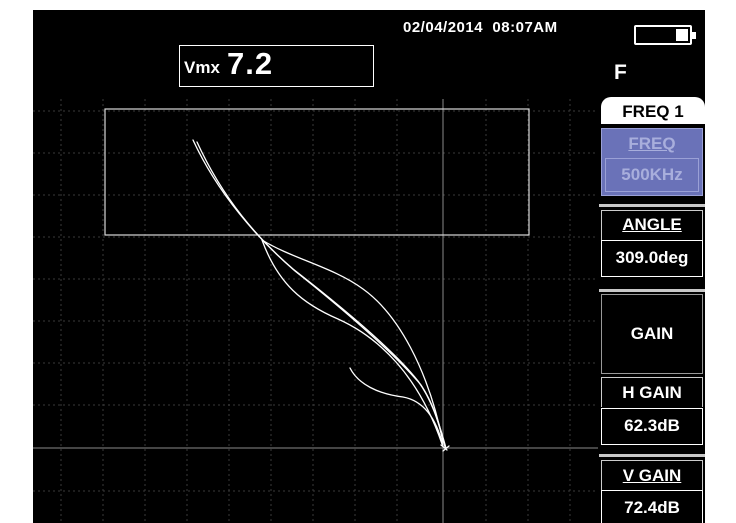 The width and height of the screenshot is (736, 523). I want to click on h-gain-button: H GAIN, so click(652, 392).